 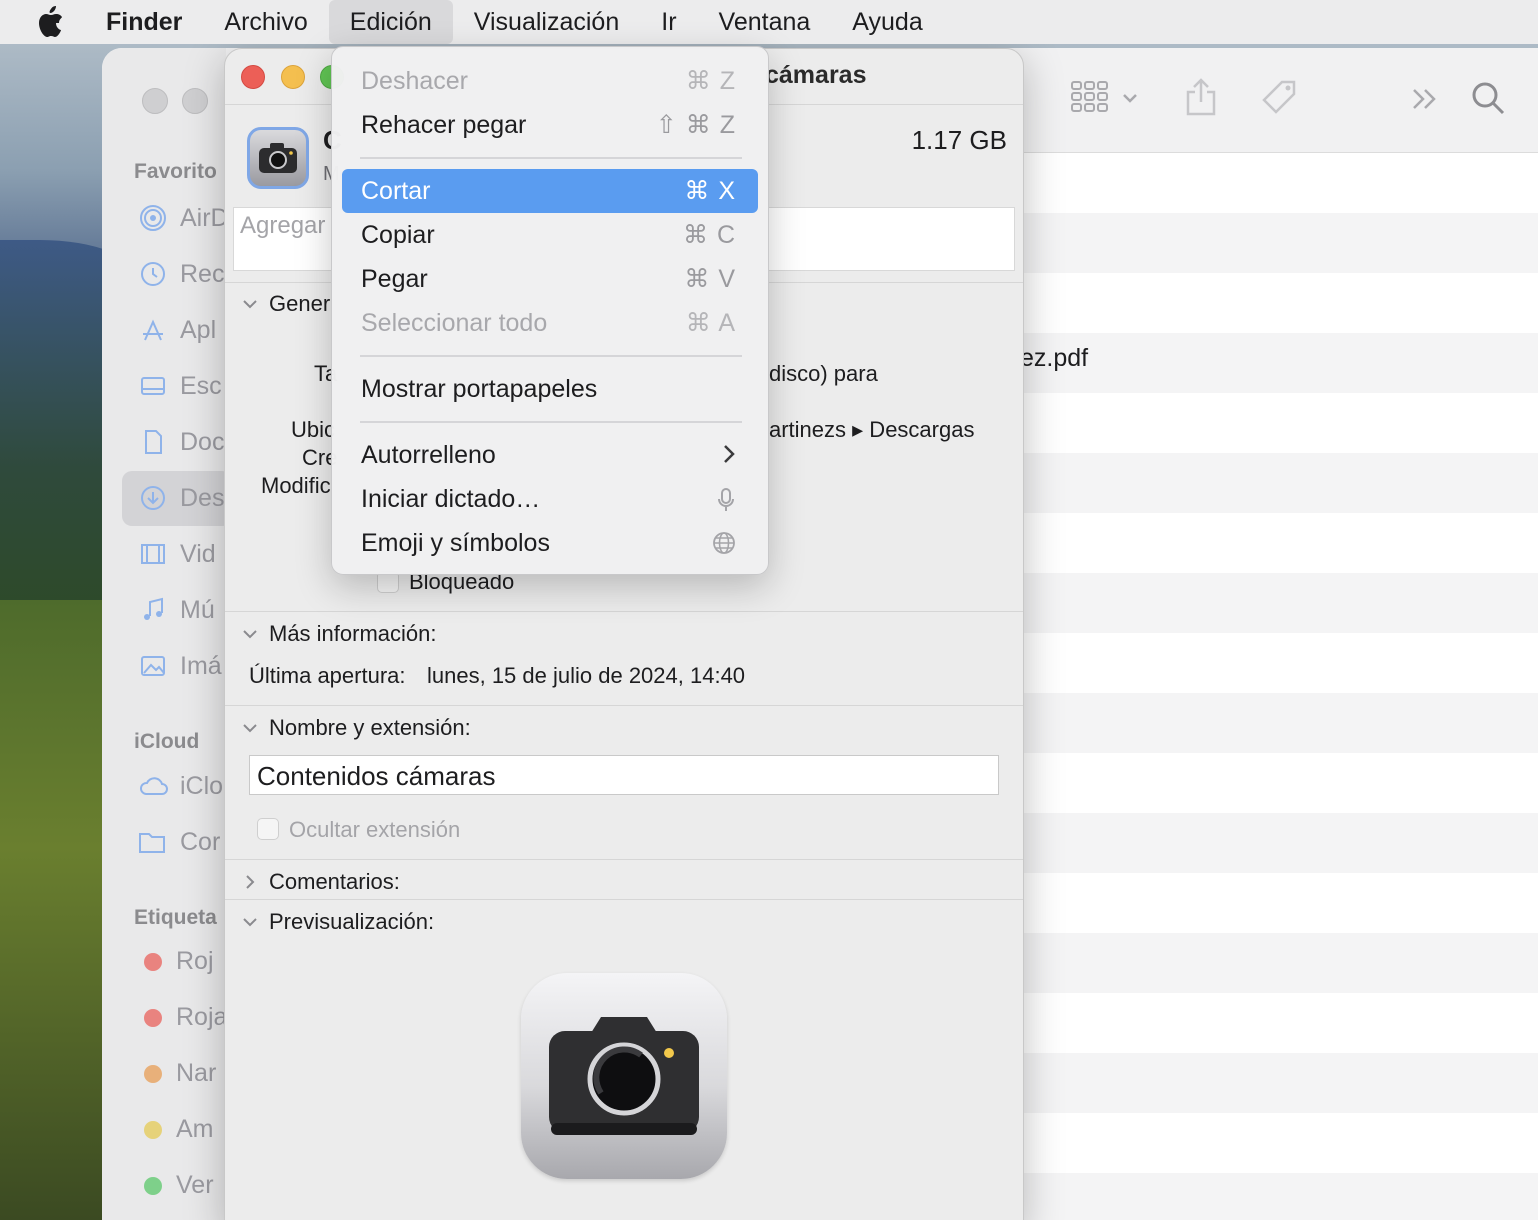 What do you see at coordinates (153, 610) in the screenshot?
I see `music-note-icon` at bounding box center [153, 610].